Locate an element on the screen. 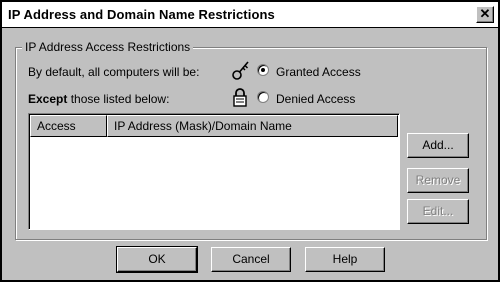 The image size is (500, 282). dialog-title: IP Address and Domain Name Restrictions is located at coordinates (141, 14).